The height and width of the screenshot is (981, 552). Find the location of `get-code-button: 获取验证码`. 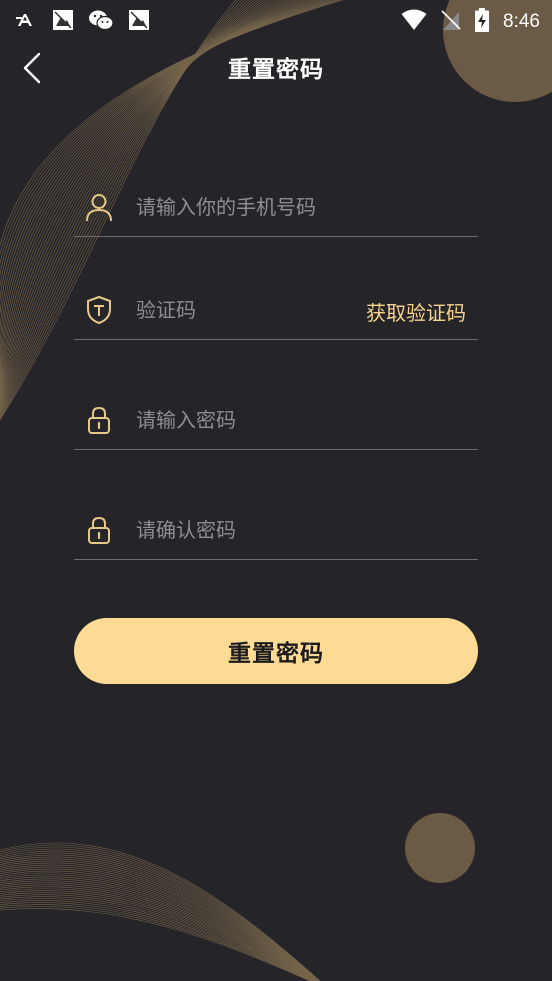

get-code-button: 获取验证码 is located at coordinates (416, 311).